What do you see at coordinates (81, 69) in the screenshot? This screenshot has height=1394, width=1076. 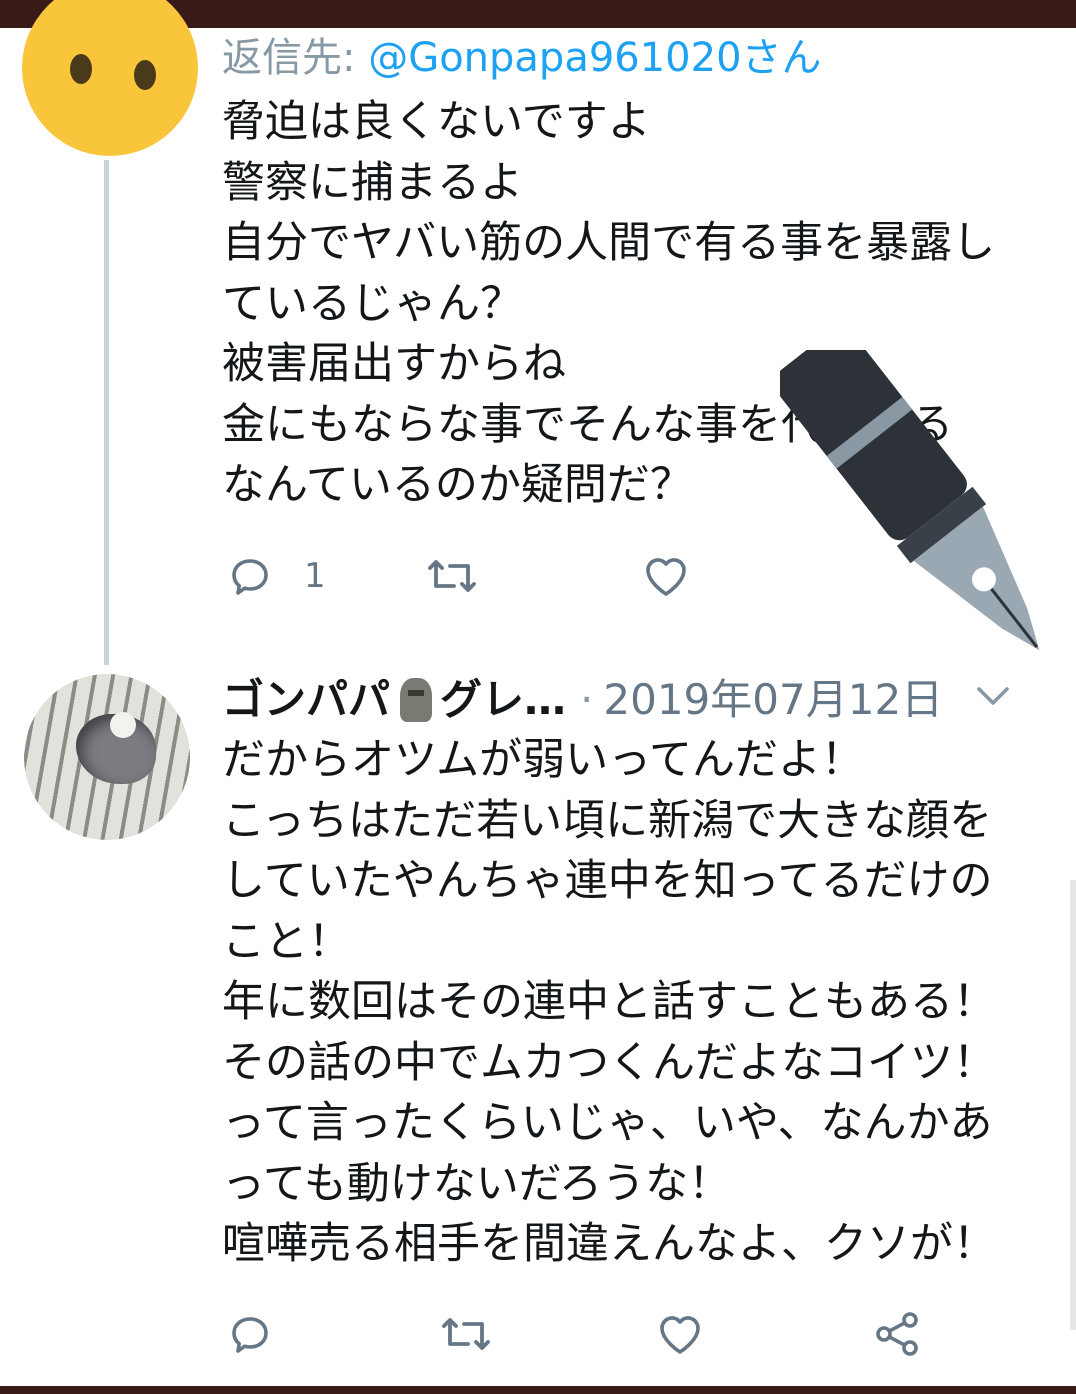 I see `avatar-eye-left` at bounding box center [81, 69].